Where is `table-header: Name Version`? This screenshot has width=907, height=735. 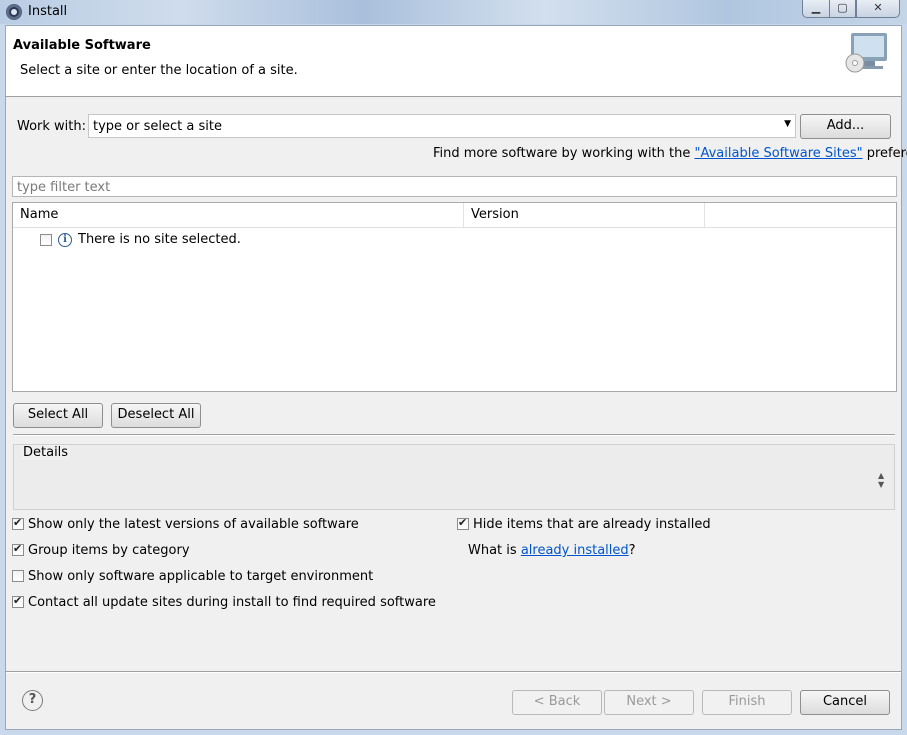 table-header: Name Version is located at coordinates (454, 215).